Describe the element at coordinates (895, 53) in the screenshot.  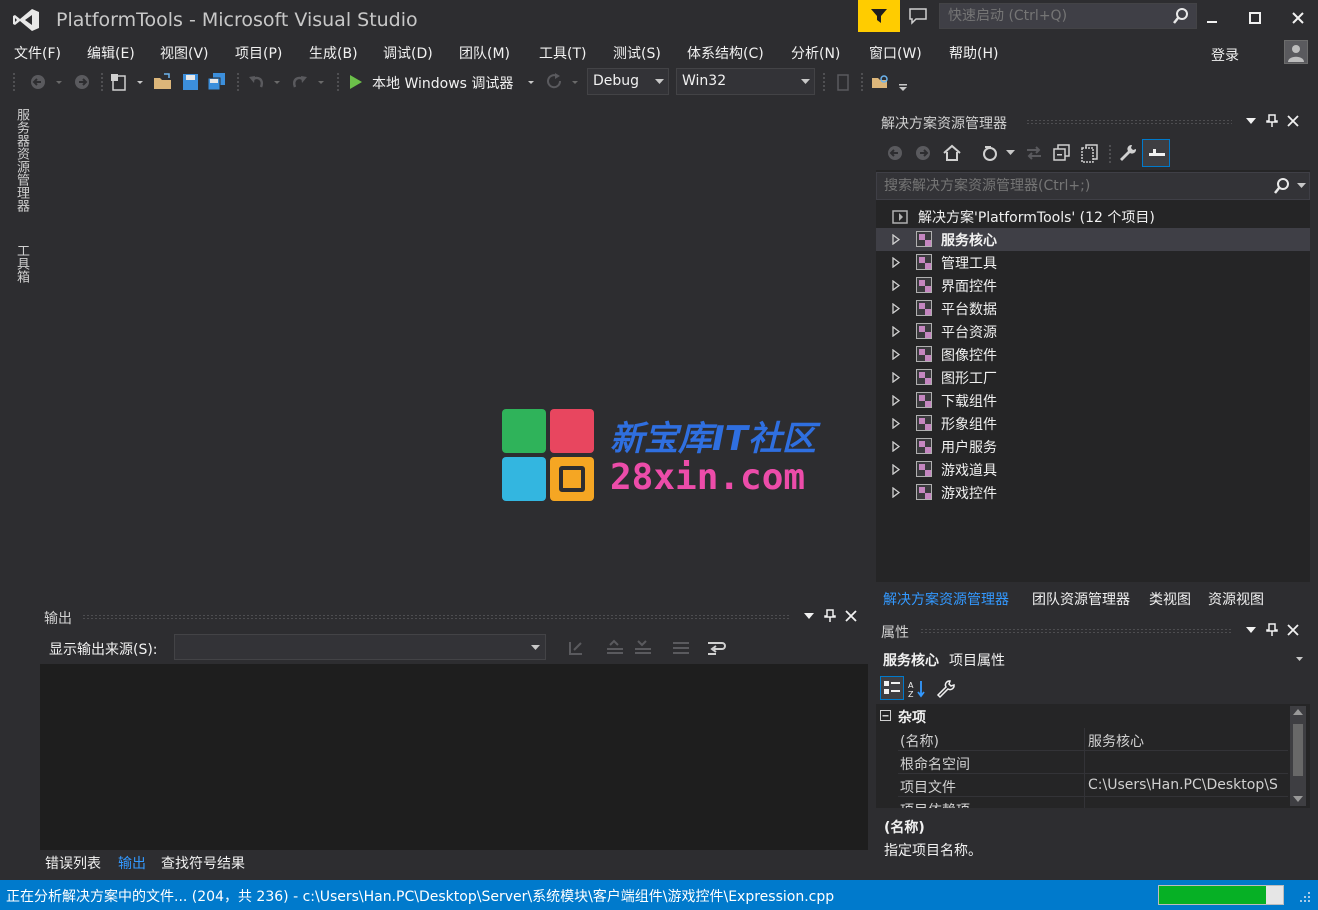
I see `menu-window: 窗口(W)` at that location.